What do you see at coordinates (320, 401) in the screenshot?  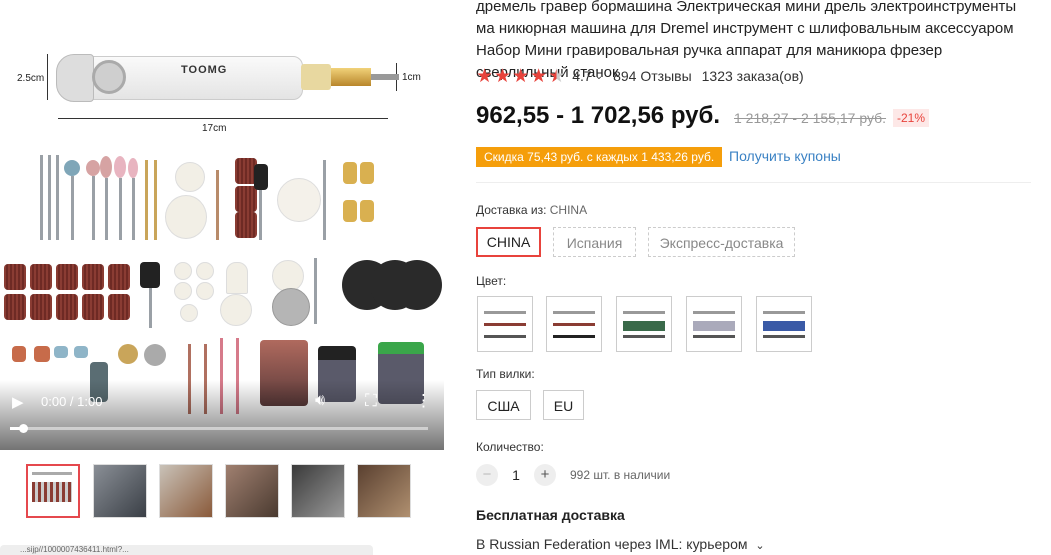 I see `volume-icon: 🔊︎` at bounding box center [320, 401].